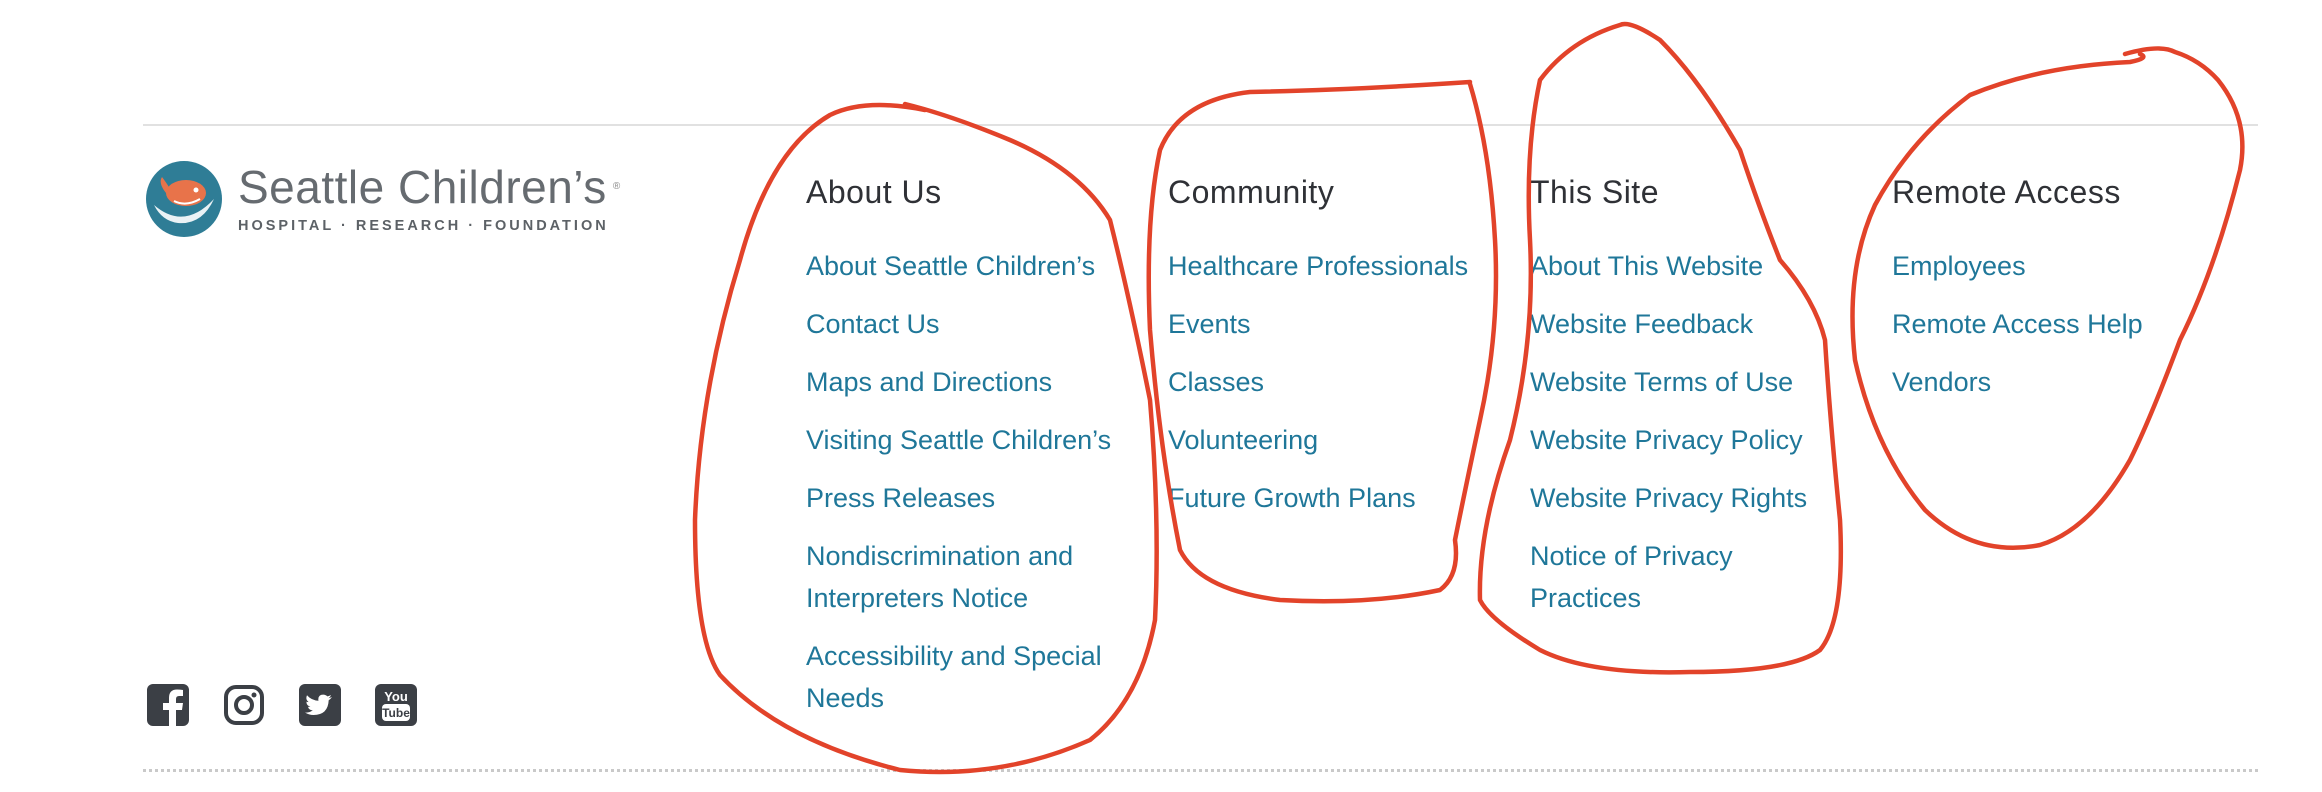 This screenshot has height=792, width=2322. I want to click on logo-tagline: HOSPITAL · RESEARCH · FOUNDATION, so click(423, 226).